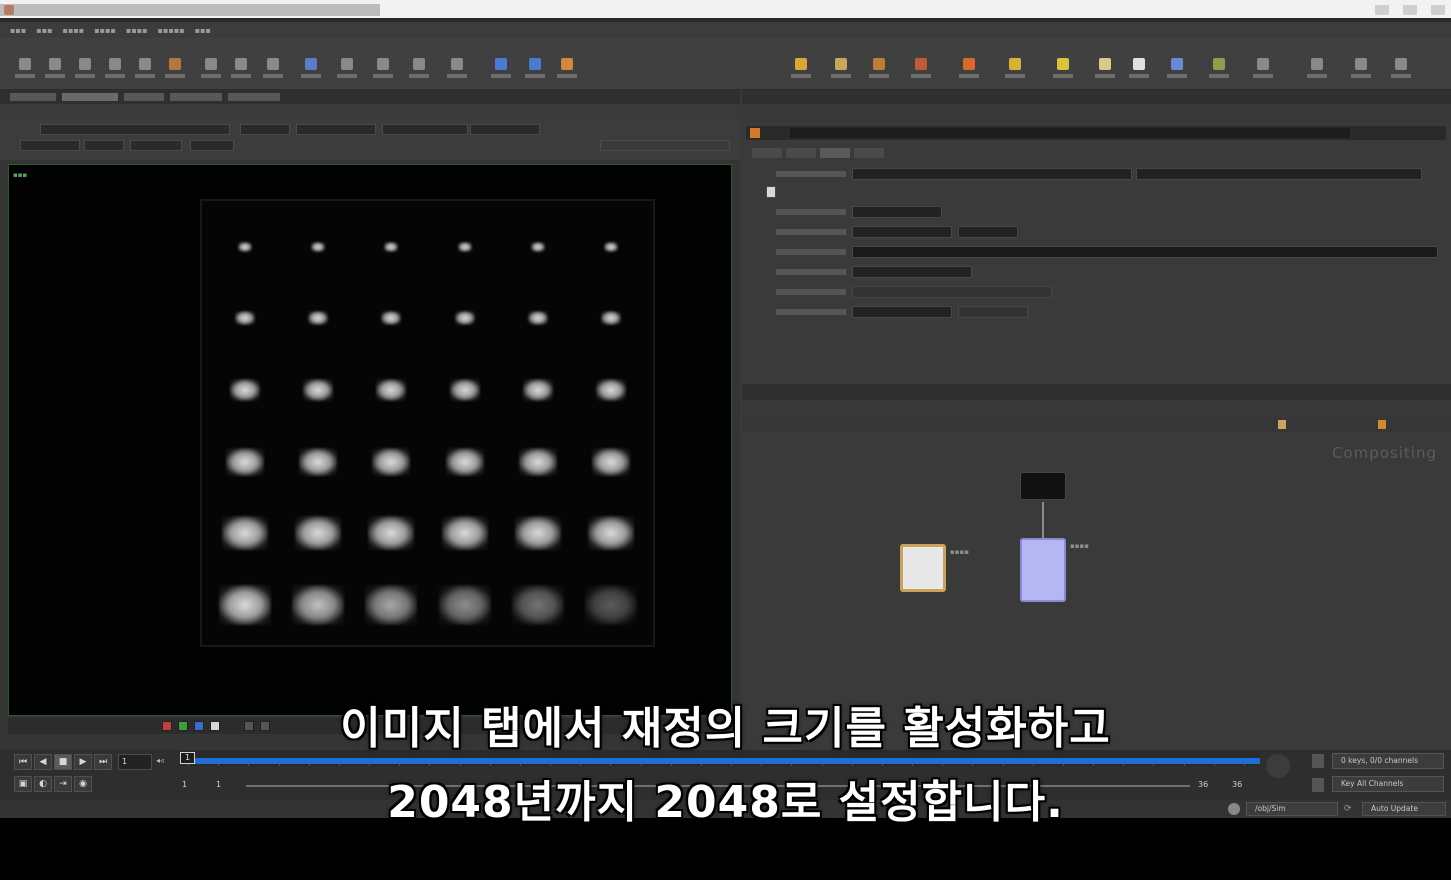  Describe the element at coordinates (1096, 409) in the screenshot. I see `network-path-bar` at that location.